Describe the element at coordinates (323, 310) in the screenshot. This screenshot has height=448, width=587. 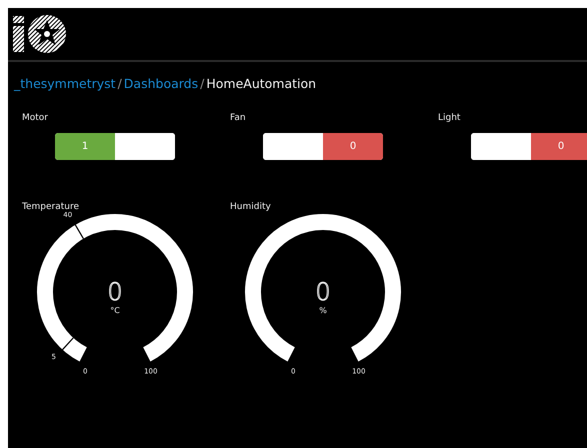
I see `gauge-unit: %` at that location.